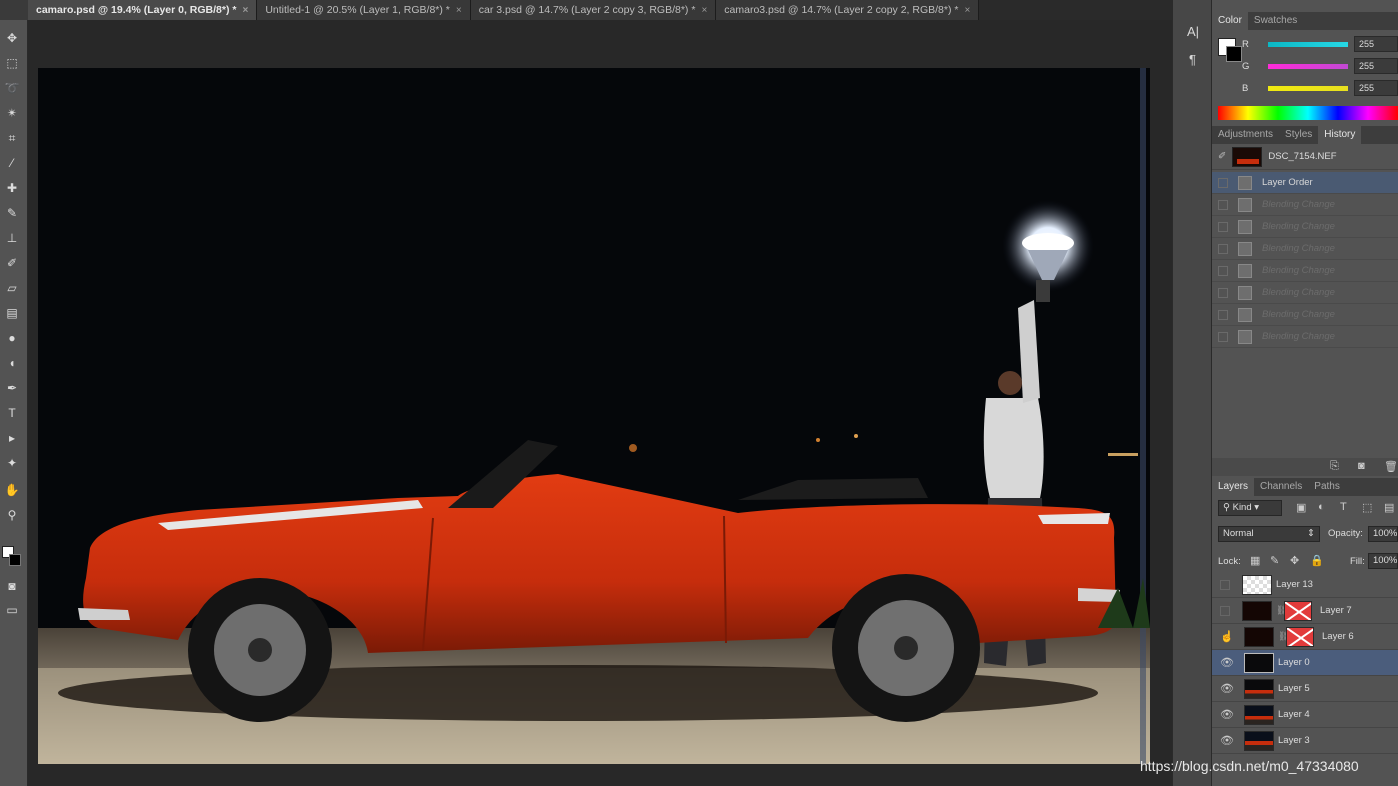 The width and height of the screenshot is (1398, 786). Describe the element at coordinates (1300, 636) in the screenshot. I see `layer-mask-thumbnail` at that location.